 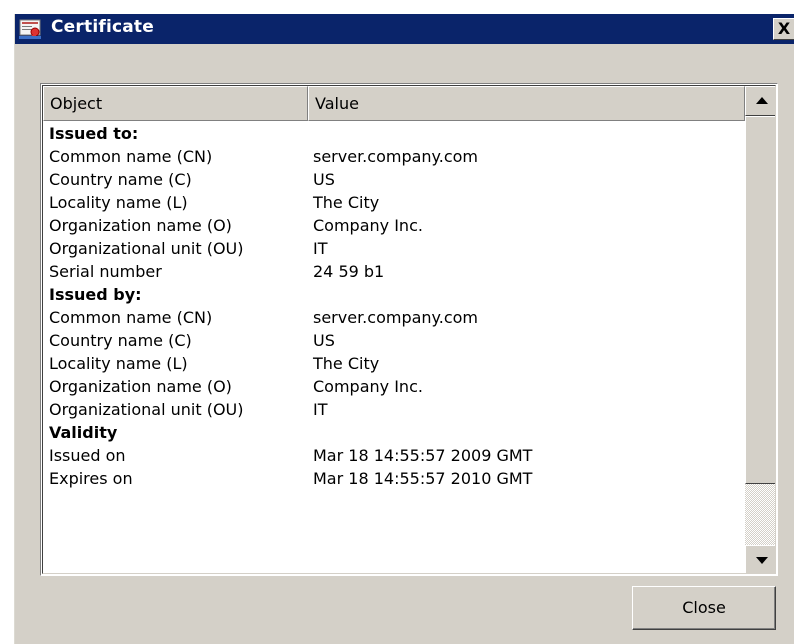 What do you see at coordinates (83, 432) in the screenshot?
I see `section-title: Validity` at bounding box center [83, 432].